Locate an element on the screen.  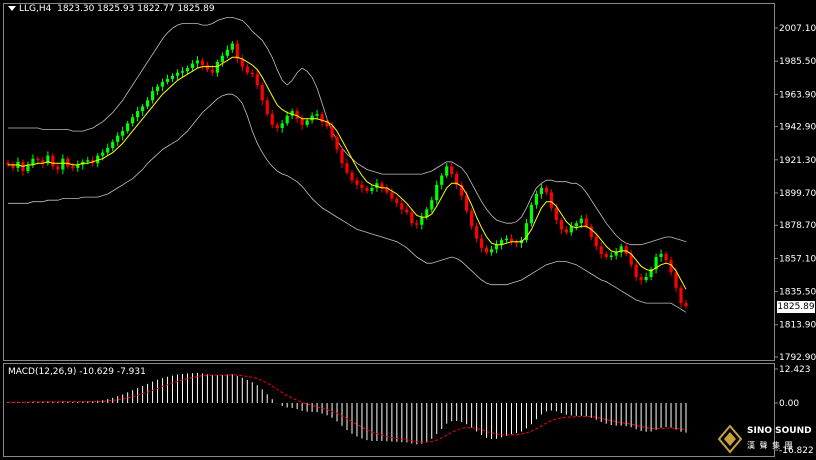
sino-sound-logo: SINO SOUND 漢 聲 集 團 is located at coordinates (765, 441).